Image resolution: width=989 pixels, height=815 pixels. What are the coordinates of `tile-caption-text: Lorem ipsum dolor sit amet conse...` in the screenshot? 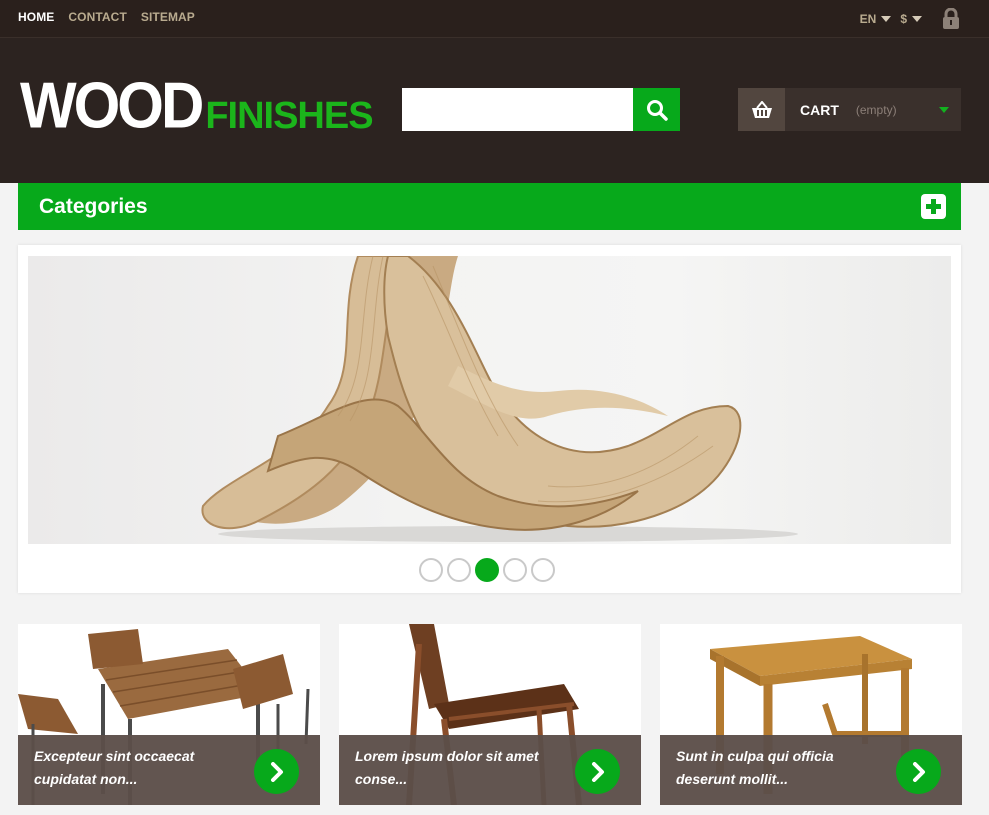 It's located at (455, 768).